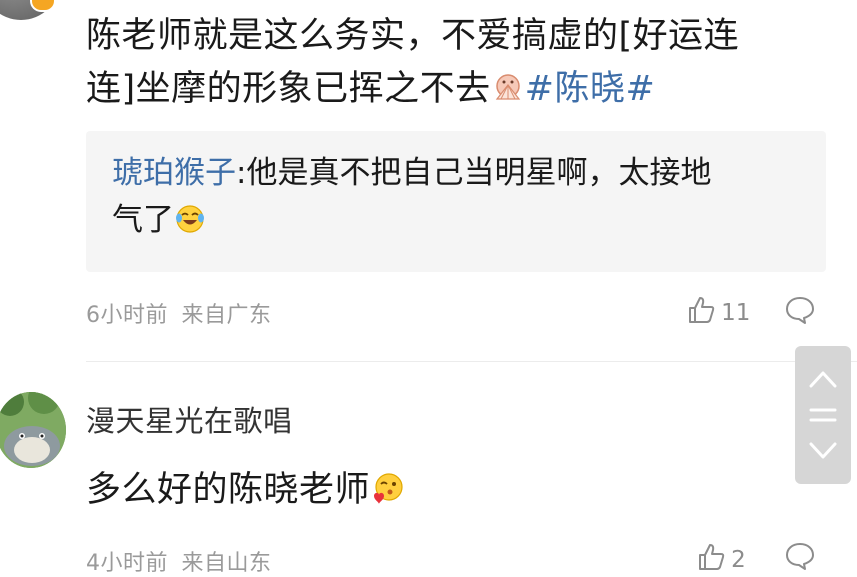 This screenshot has width=857, height=577. Describe the element at coordinates (457, 220) in the screenshot. I see `reply-line-2: 气了` at that location.